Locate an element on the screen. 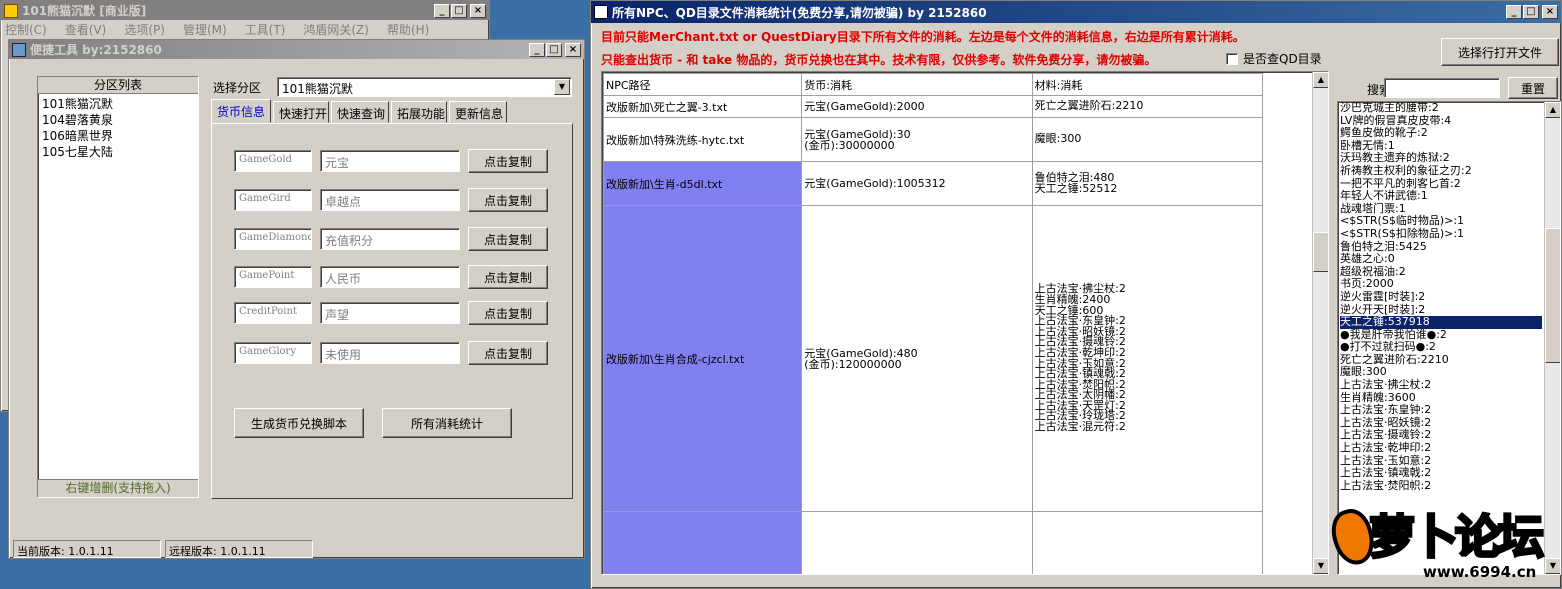  chevron-down-icon: ▼ is located at coordinates (562, 87).